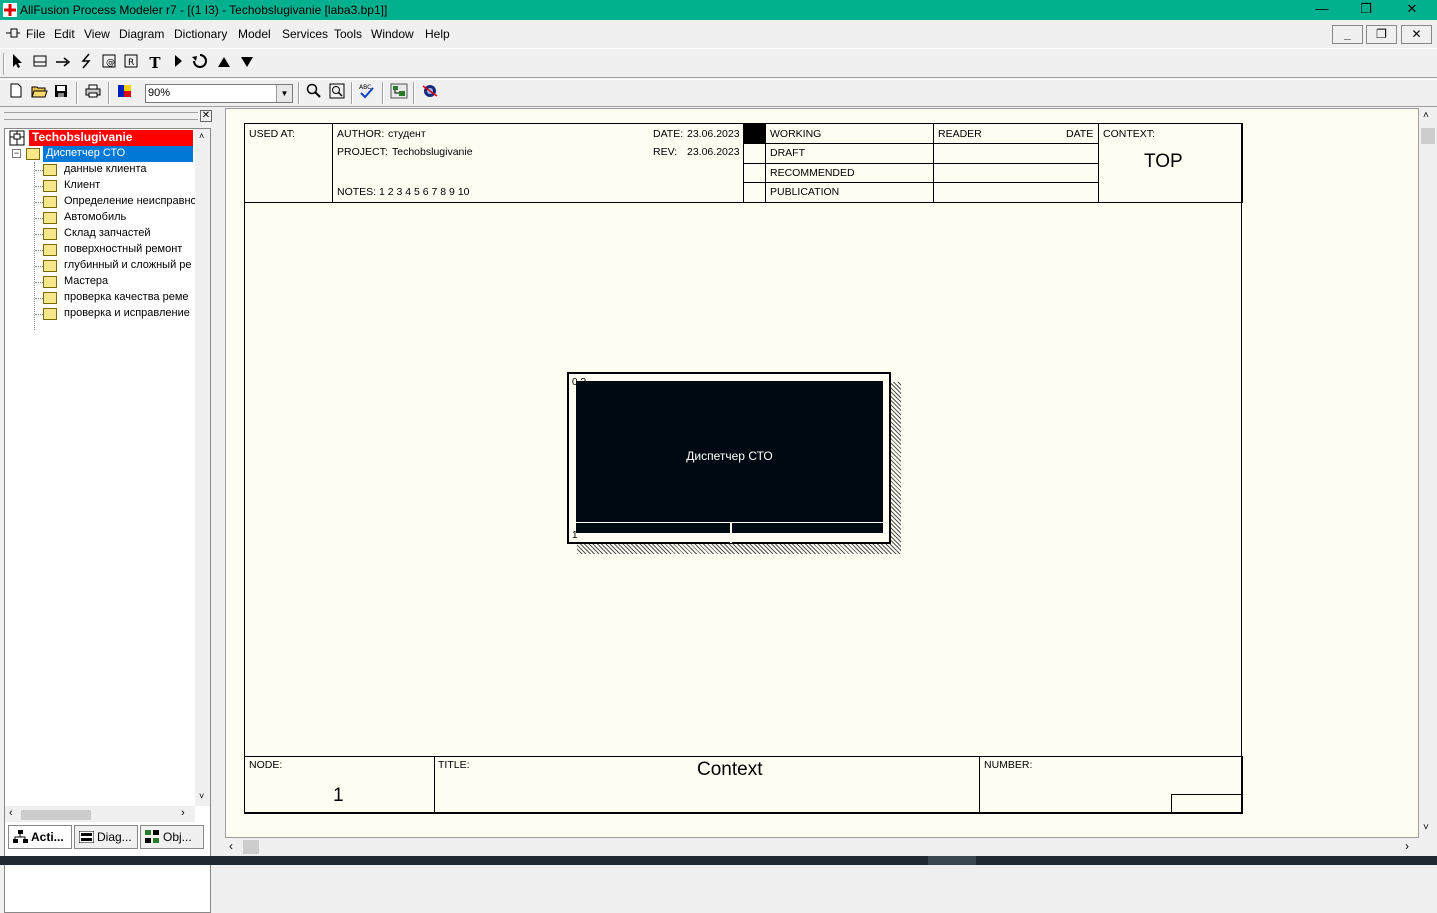  Describe the element at coordinates (1322, 10) in the screenshot. I see `minimize-button: —` at that location.